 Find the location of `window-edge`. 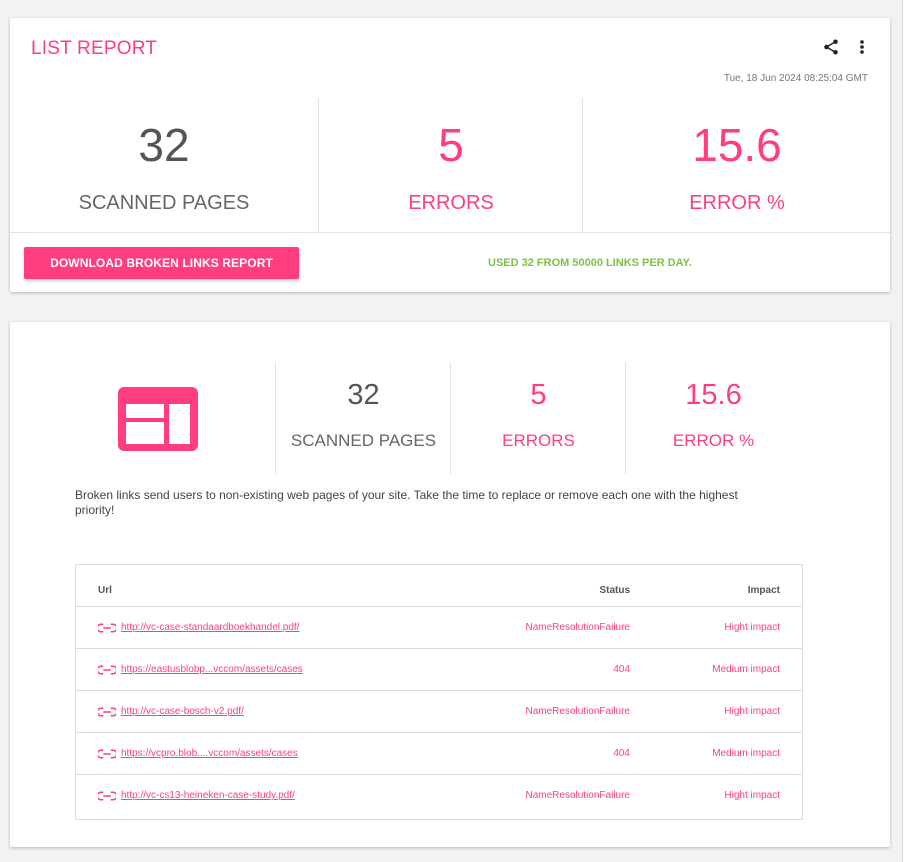

window-edge is located at coordinates (905, 431).